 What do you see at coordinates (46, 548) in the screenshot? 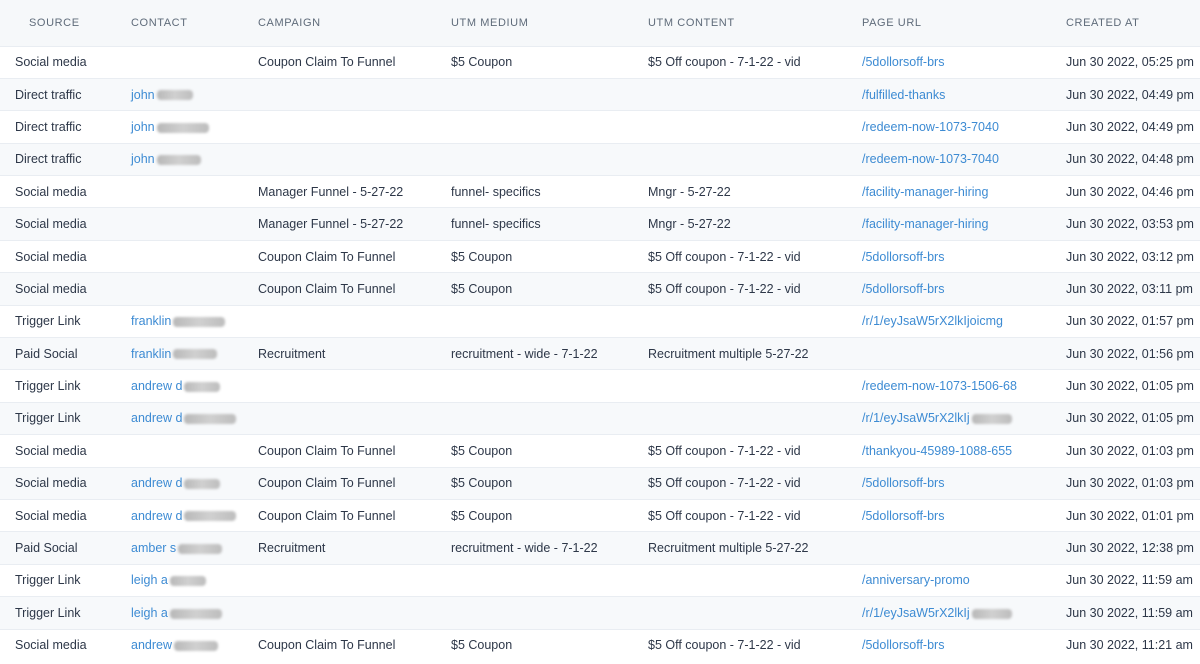
I see `cell-source-text: Paid Social` at bounding box center [46, 548].